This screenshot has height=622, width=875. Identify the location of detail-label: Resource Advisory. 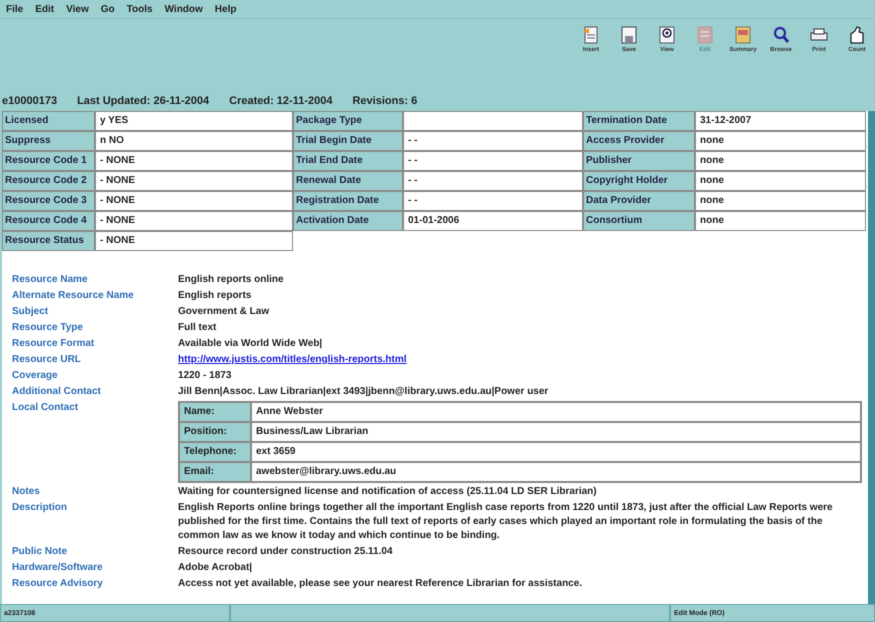
(58, 584).